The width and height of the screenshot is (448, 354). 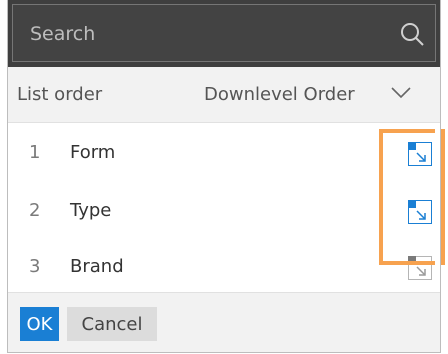 I want to click on item-index: 2, so click(x=35, y=210).